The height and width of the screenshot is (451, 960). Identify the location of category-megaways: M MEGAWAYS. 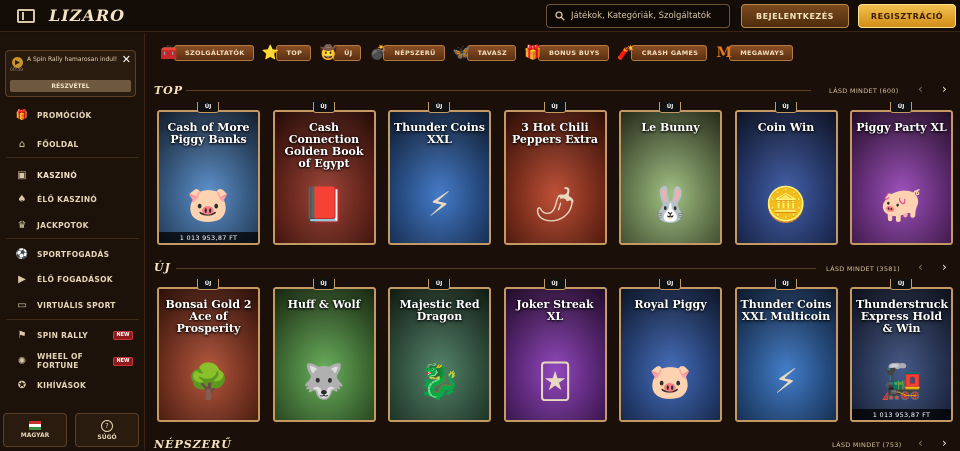
(753, 53).